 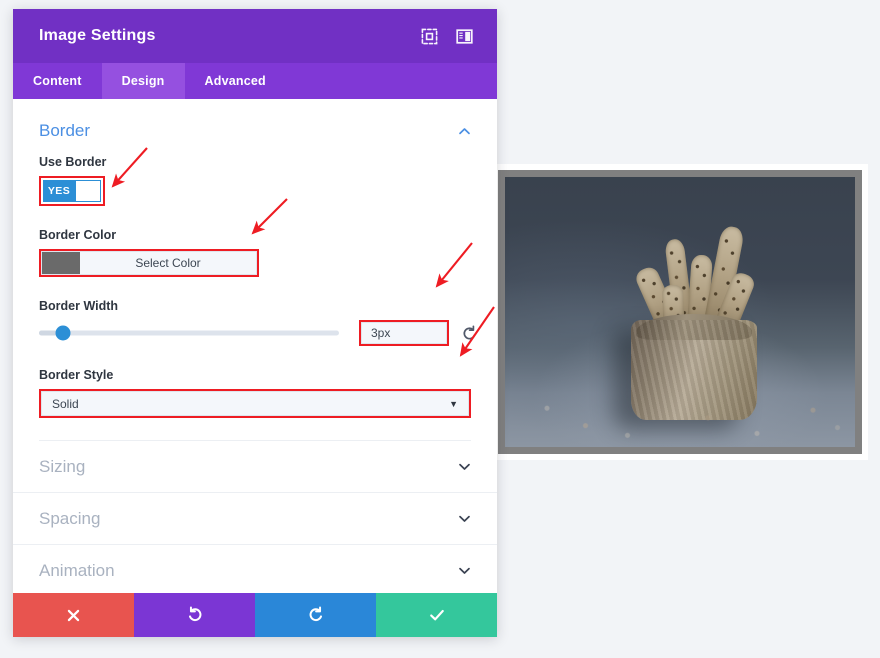 I want to click on use-border-field: Use Border YES, so click(x=255, y=180).